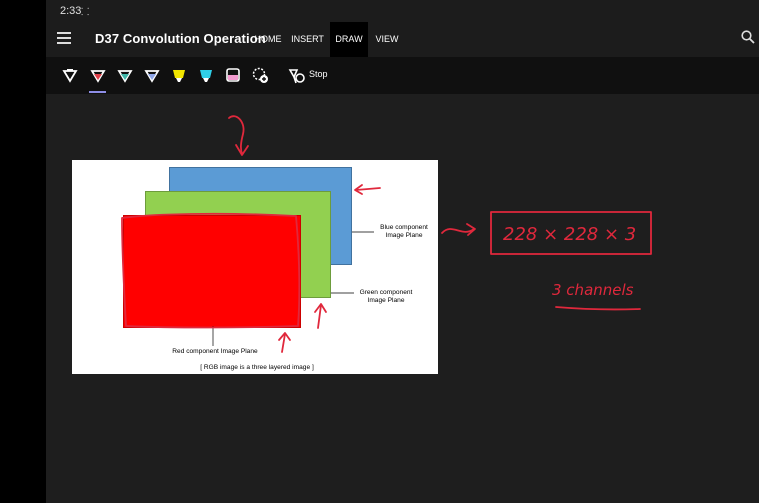 The width and height of the screenshot is (759, 503). Describe the element at coordinates (179, 75) in the screenshot. I see `highlighter-yellow-icon` at that location.